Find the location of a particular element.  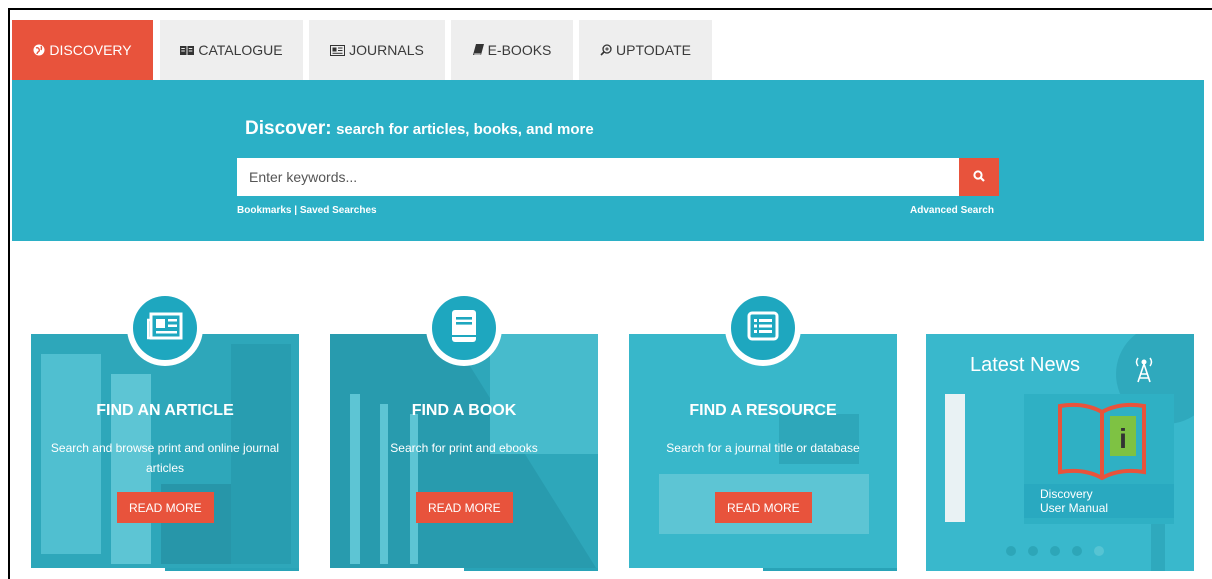

open-book-info-icon: i is located at coordinates (1102, 442).